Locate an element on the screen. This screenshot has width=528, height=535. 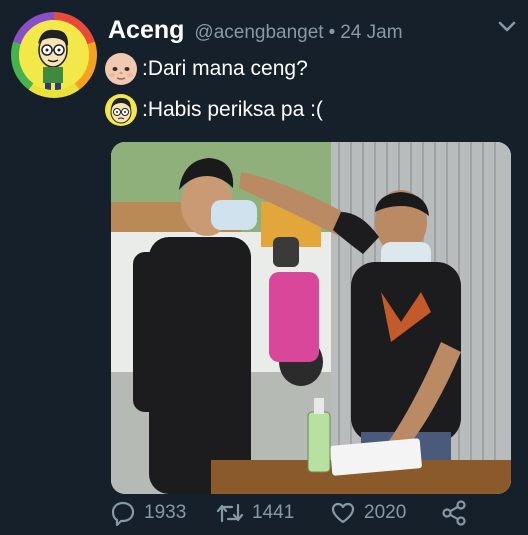
tweet-text-line: :Habis periksa pa :( is located at coordinates (213, 110).